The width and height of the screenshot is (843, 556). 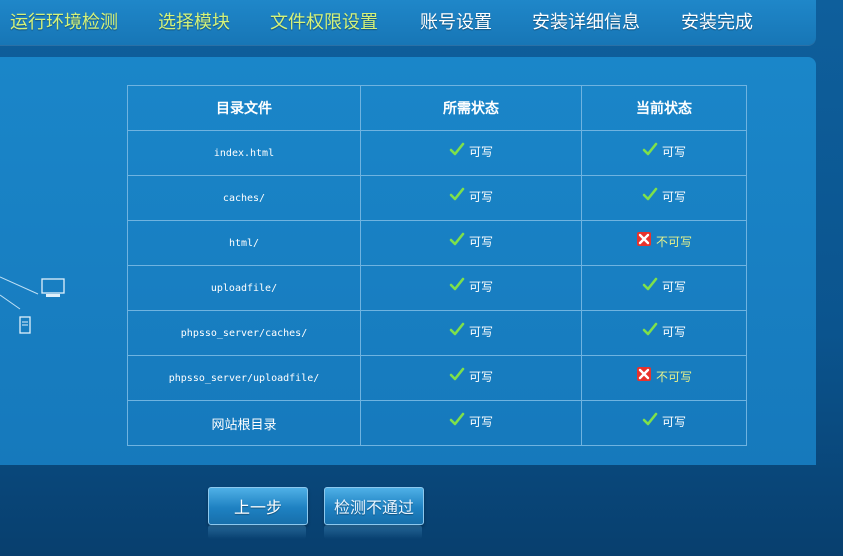 What do you see at coordinates (471, 108) in the screenshot?
I see `col-header-required: 所需状态` at bounding box center [471, 108].